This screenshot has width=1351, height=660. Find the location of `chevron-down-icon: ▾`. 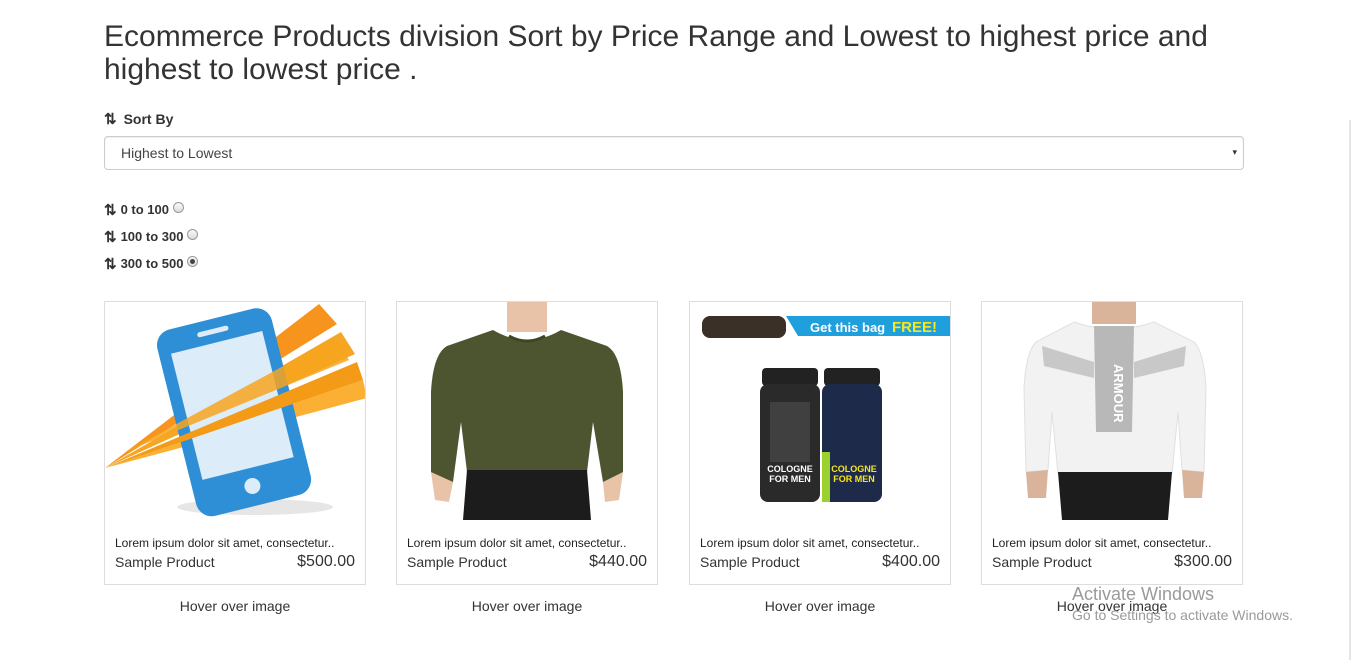

chevron-down-icon: ▾ is located at coordinates (1234, 152).